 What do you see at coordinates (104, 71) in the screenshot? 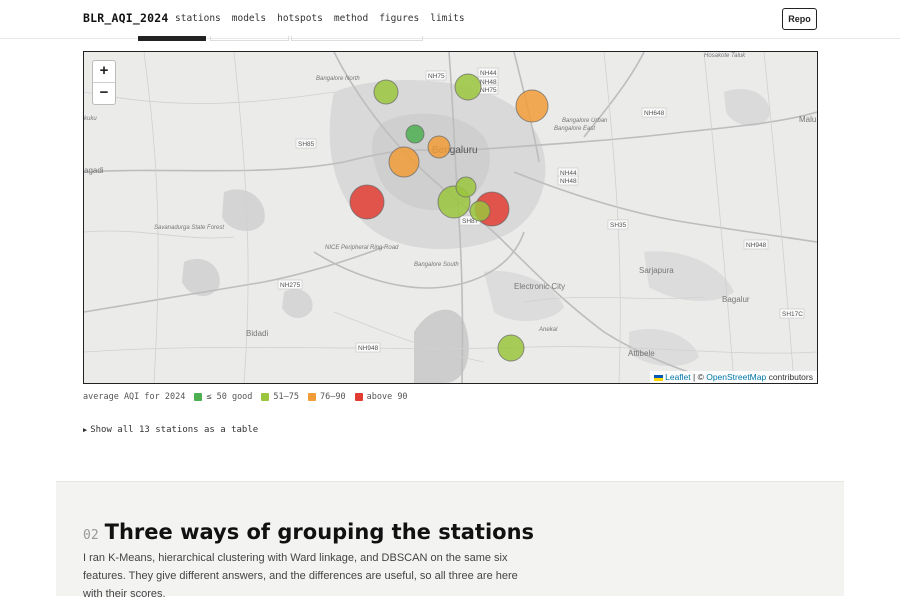
I see `zoom-in-button: +` at bounding box center [104, 71].